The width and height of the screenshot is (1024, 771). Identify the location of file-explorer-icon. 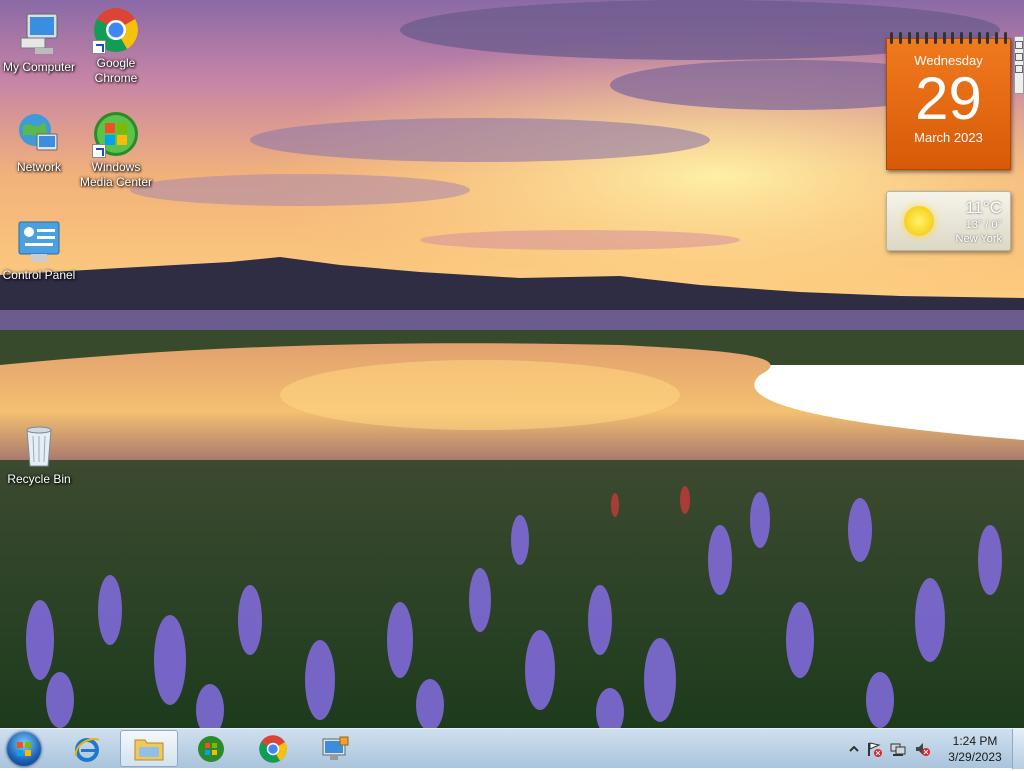
(149, 749).